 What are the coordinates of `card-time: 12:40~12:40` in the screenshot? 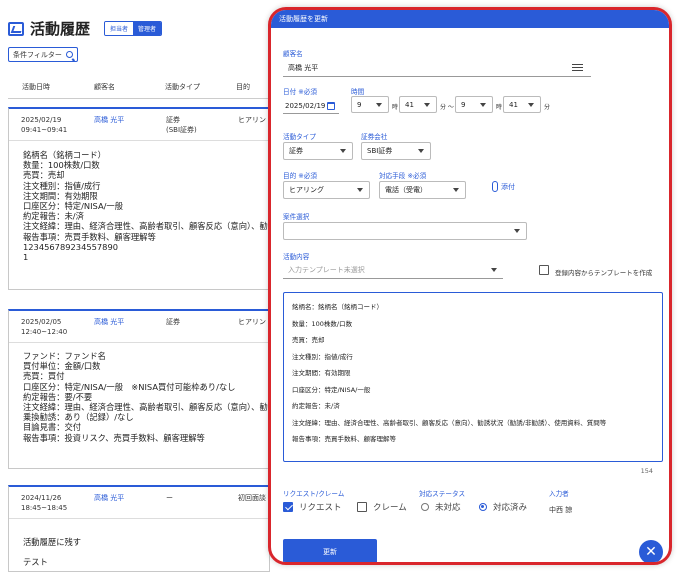 It's located at (44, 332).